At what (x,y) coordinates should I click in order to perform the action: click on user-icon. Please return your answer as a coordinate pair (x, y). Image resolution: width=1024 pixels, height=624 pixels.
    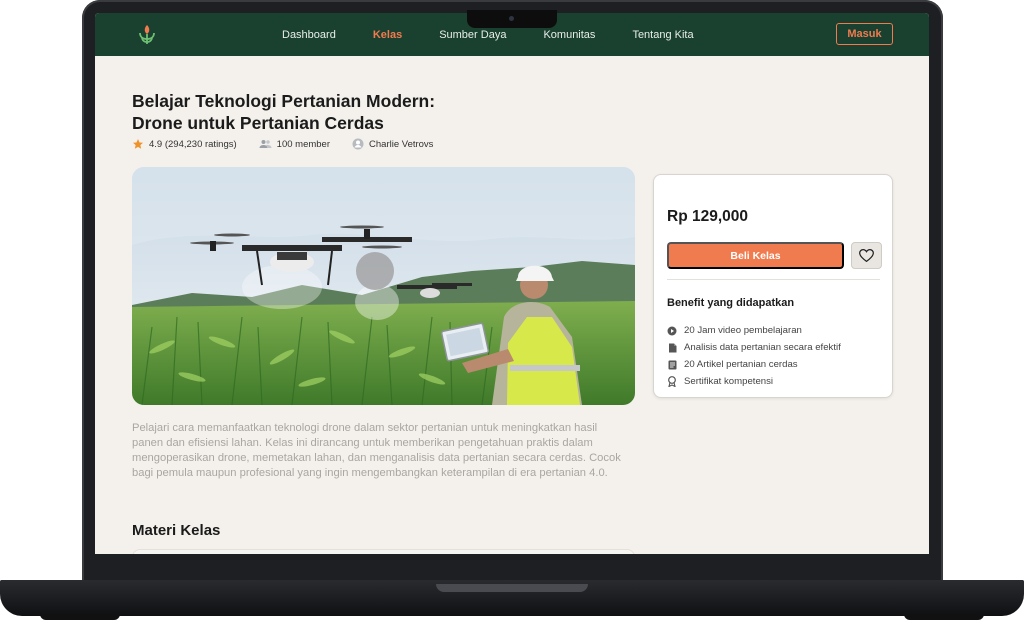
    Looking at the image, I should click on (358, 144).